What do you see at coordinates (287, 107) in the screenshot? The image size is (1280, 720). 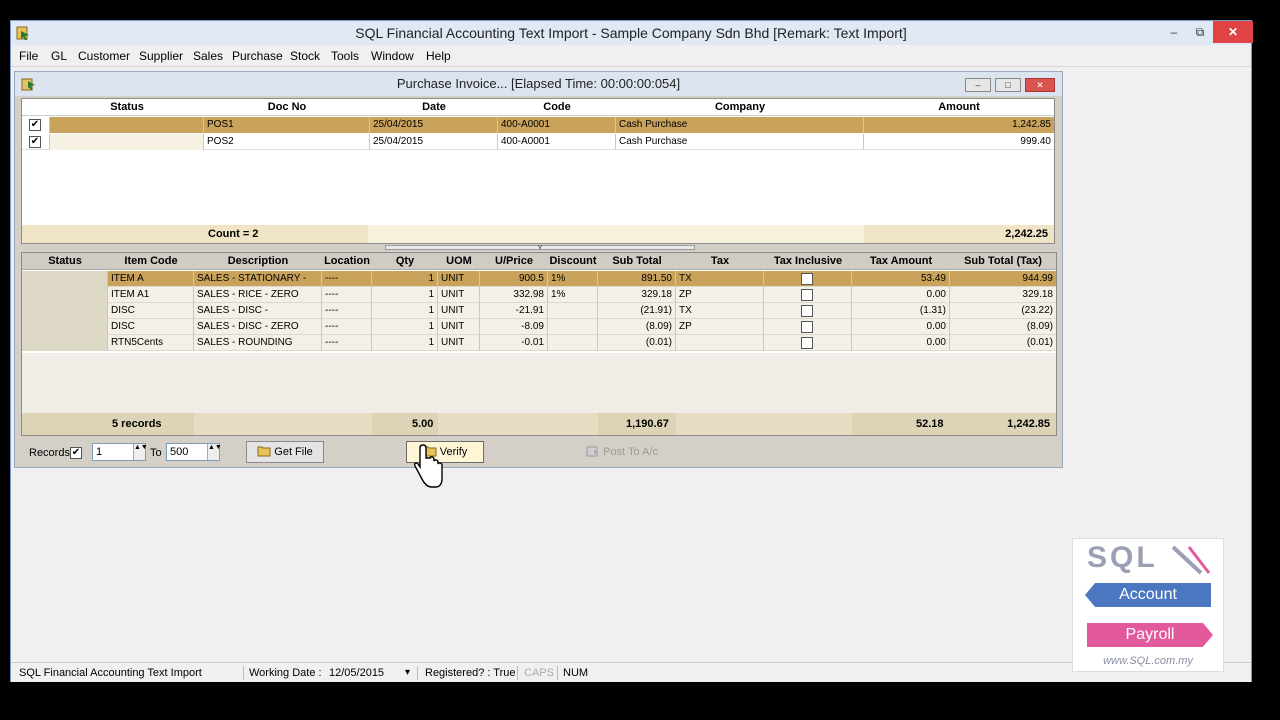 I see `col-doc-no: Doc No` at bounding box center [287, 107].